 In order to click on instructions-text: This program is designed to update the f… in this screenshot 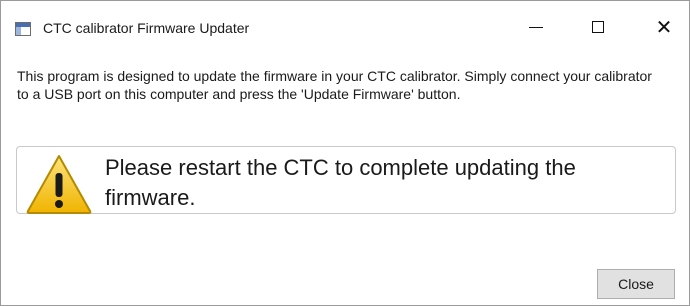, I will do `click(334, 85)`.